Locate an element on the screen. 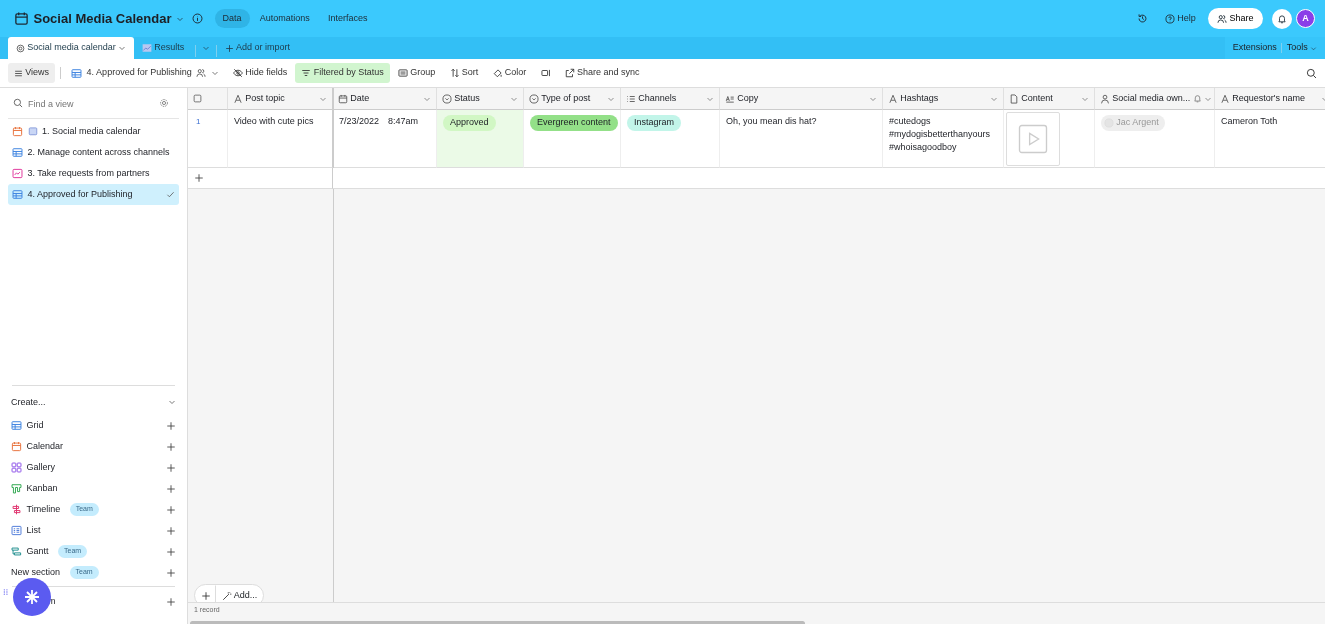 This screenshot has height=624, width=1325. toolbar-button: Filtered by Status is located at coordinates (342, 73).